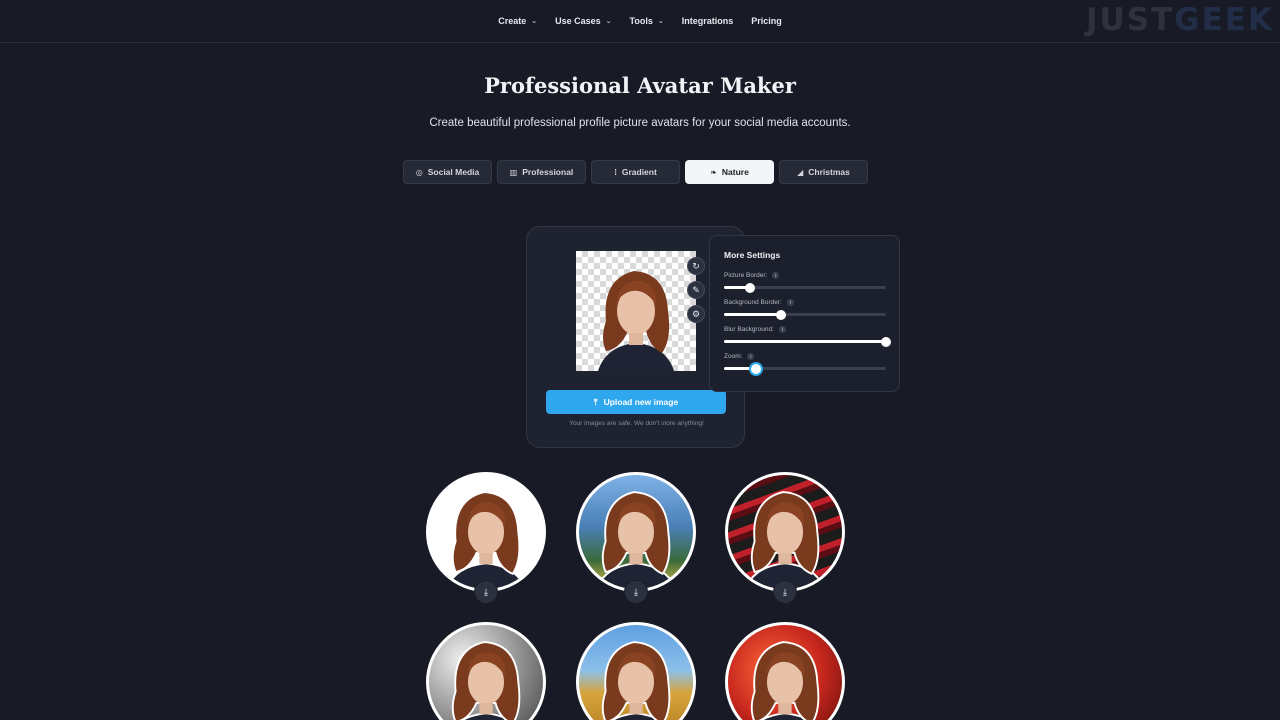 The height and width of the screenshot is (720, 1280). What do you see at coordinates (746, 275) in the screenshot?
I see `setting-label: Picture Border:` at bounding box center [746, 275].